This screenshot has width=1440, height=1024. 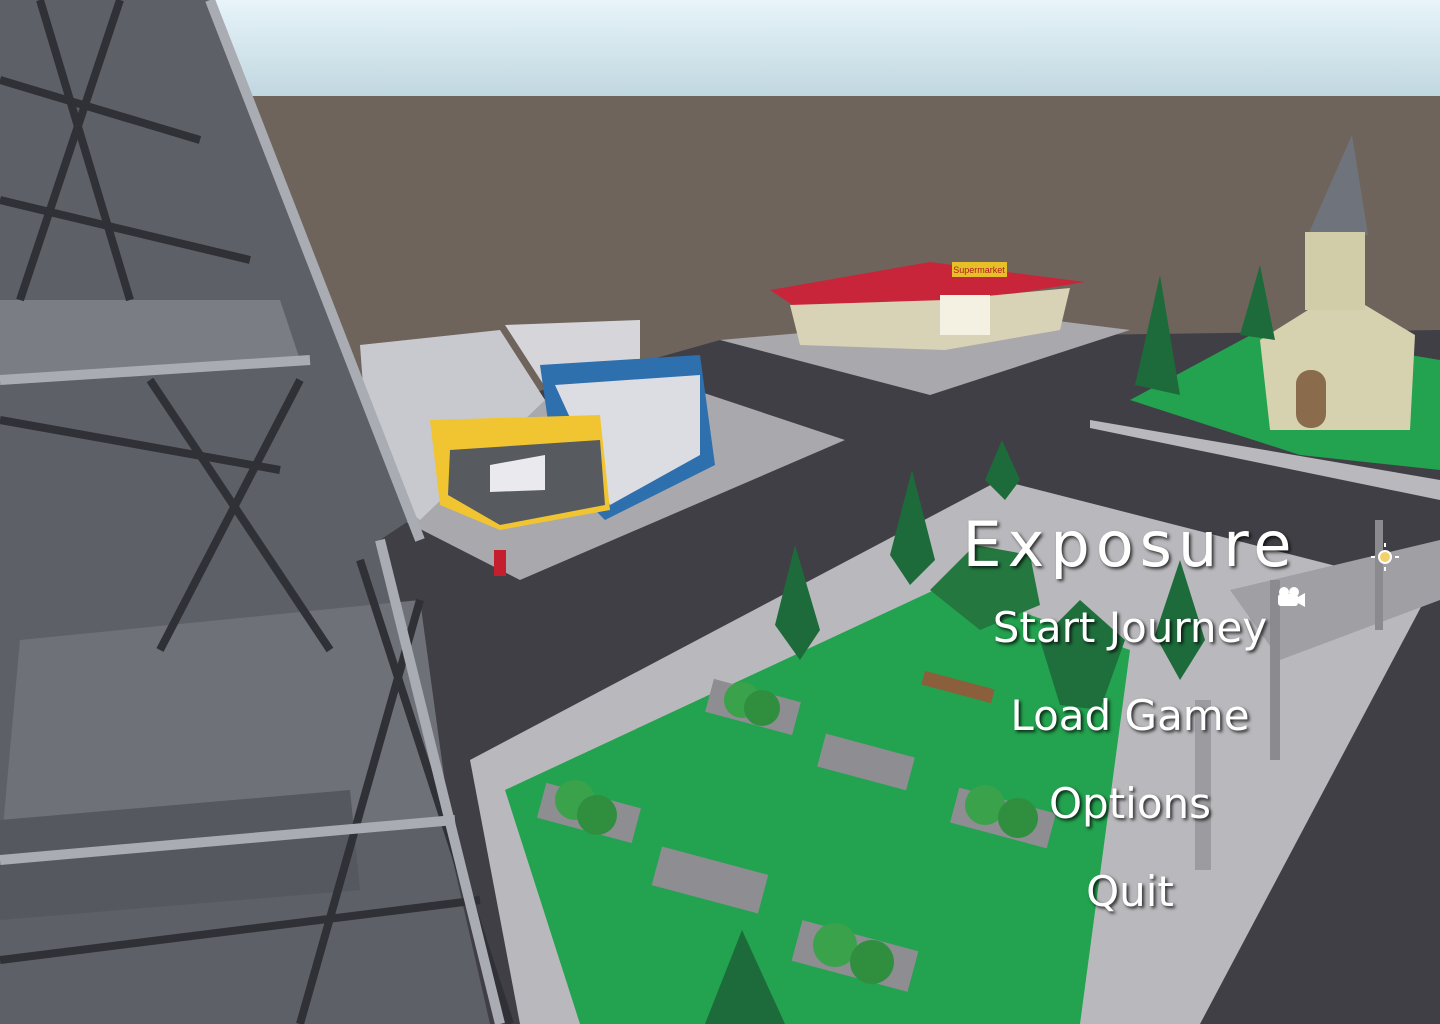 What do you see at coordinates (1130, 892) in the screenshot?
I see `quit-button: Quit` at bounding box center [1130, 892].